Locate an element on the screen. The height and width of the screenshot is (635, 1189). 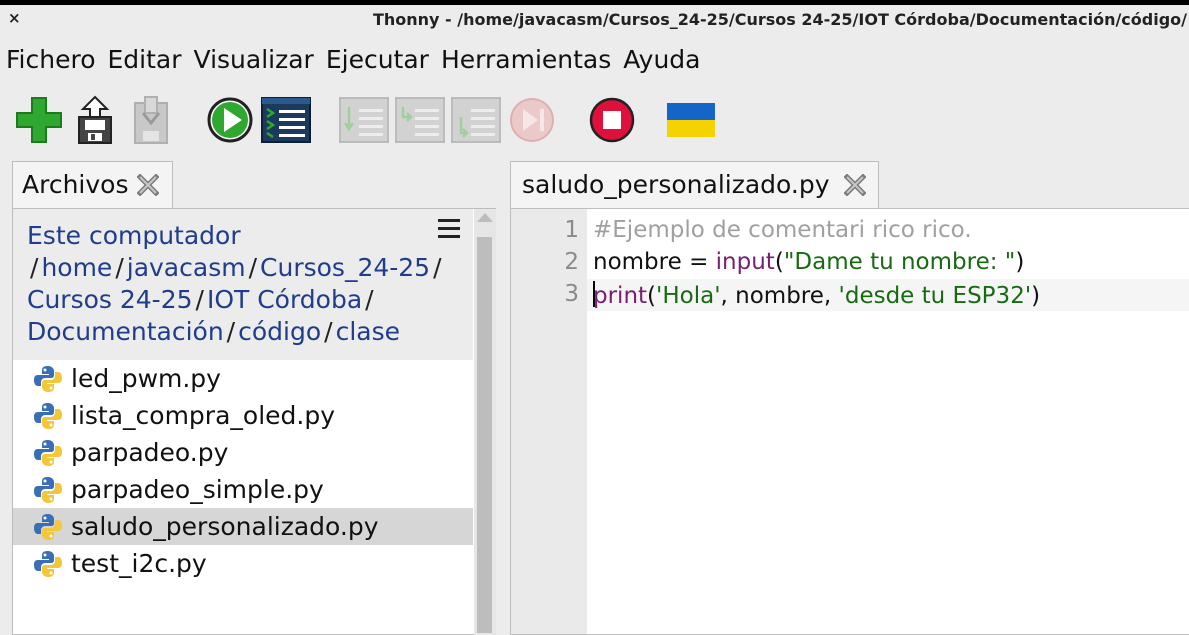
file-item-name: parpadeo_simple.py is located at coordinates (197, 489).